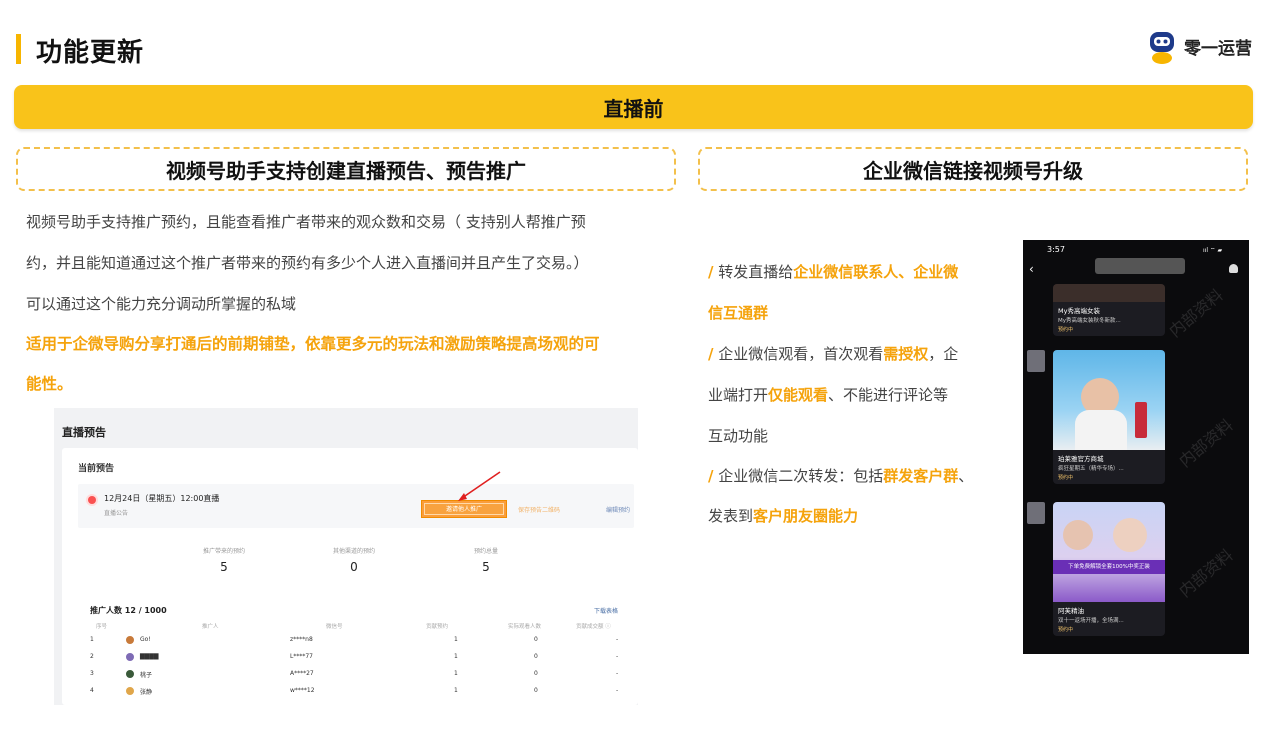 This screenshot has height=729, width=1284. Describe the element at coordinates (738, 313) in the screenshot. I see `right-point-1-highlight-2: 信互通群` at that location.